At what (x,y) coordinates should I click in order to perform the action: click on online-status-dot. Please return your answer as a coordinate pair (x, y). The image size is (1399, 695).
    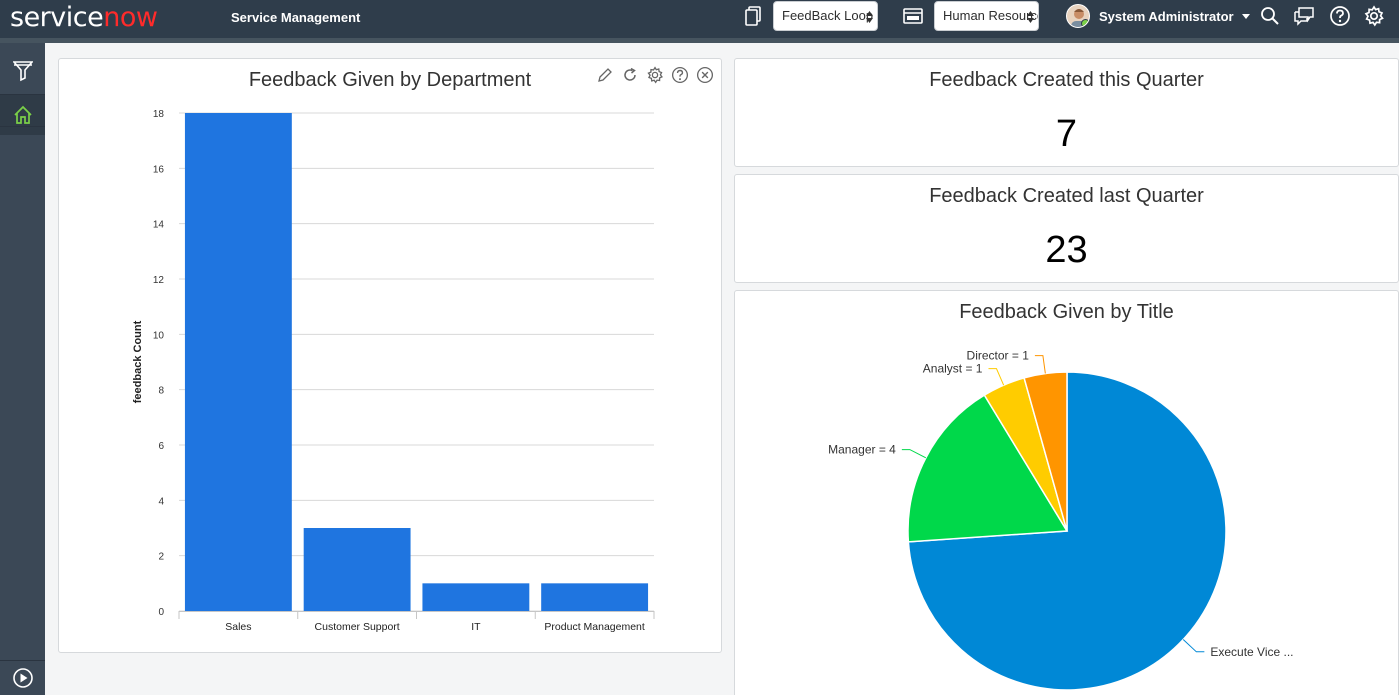
    Looking at the image, I should click on (1085, 23).